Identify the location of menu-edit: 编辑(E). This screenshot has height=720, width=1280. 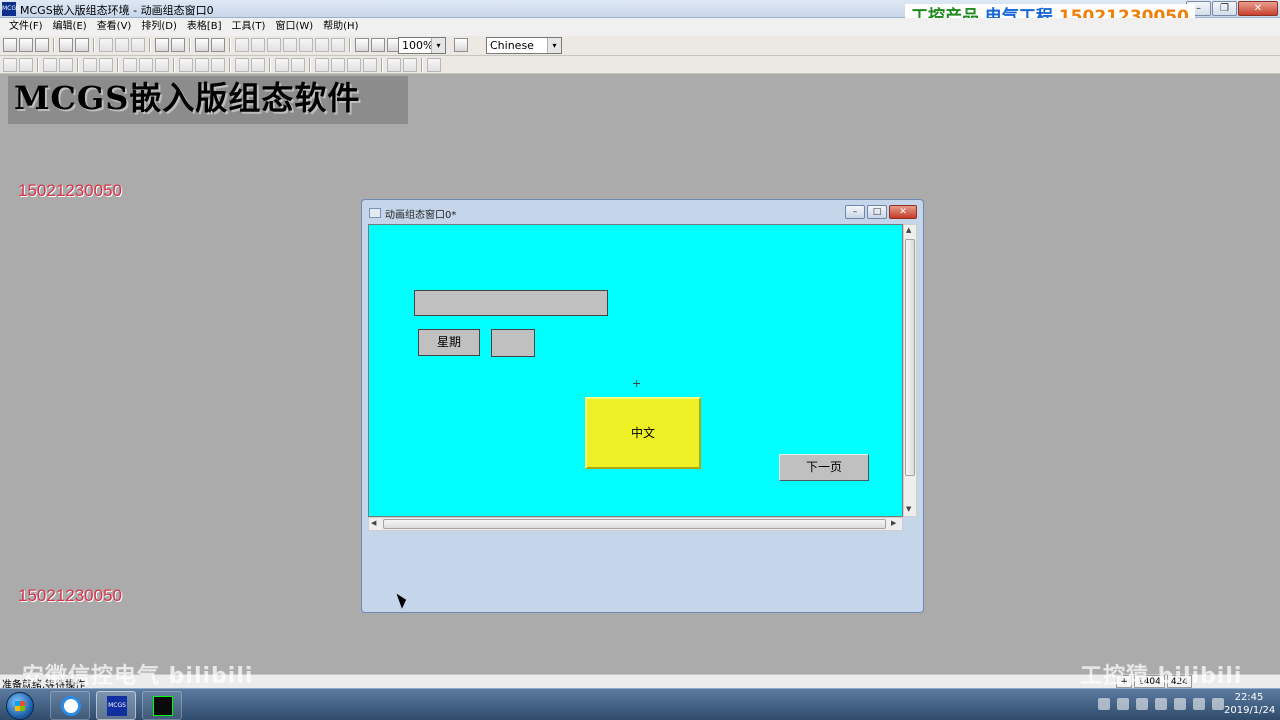
(70, 27).